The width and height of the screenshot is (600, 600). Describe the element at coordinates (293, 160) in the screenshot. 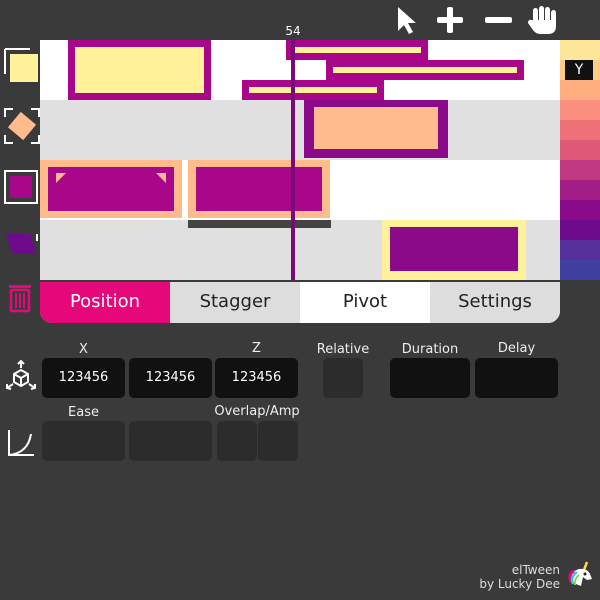

I see `playhead` at that location.